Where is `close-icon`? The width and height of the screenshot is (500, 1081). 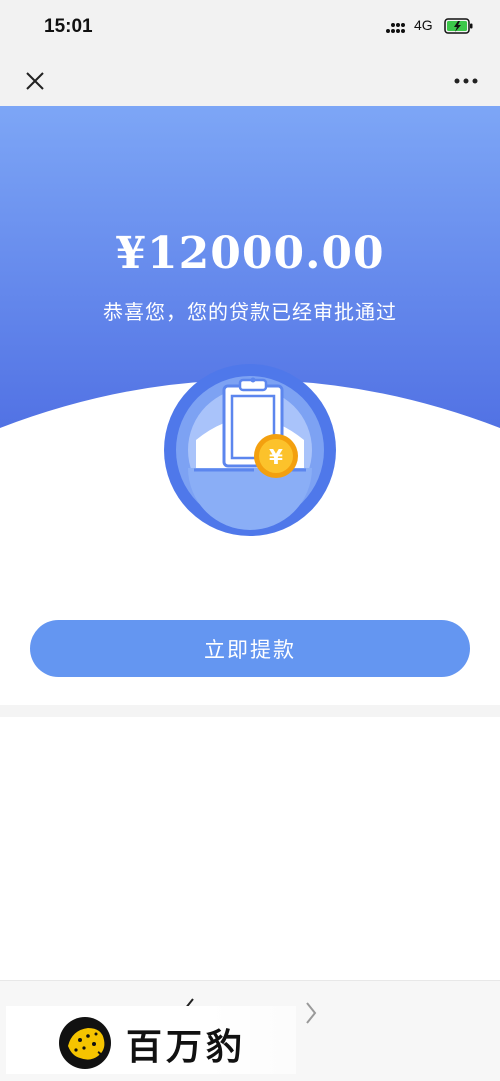 close-icon is located at coordinates (35, 81).